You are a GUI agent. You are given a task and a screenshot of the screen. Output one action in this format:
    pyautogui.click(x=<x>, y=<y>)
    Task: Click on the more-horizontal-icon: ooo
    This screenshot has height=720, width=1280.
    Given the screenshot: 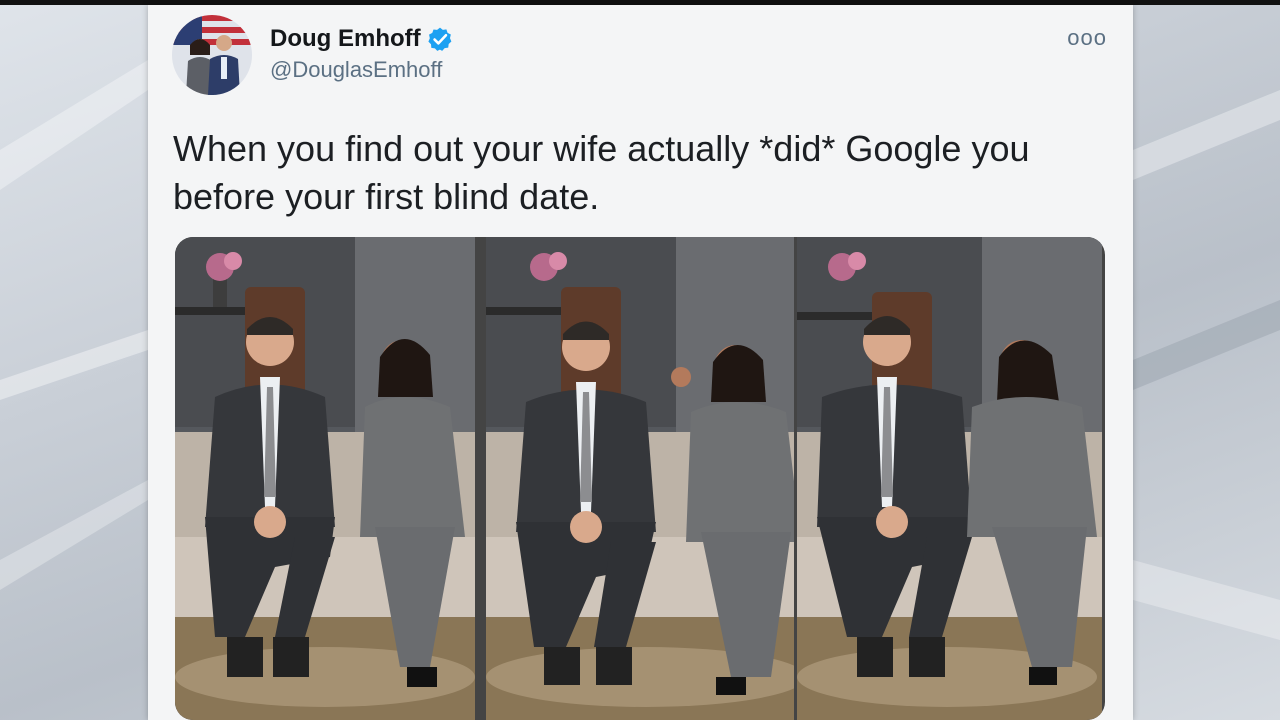 What is the action you would take?
    pyautogui.click(x=1087, y=38)
    